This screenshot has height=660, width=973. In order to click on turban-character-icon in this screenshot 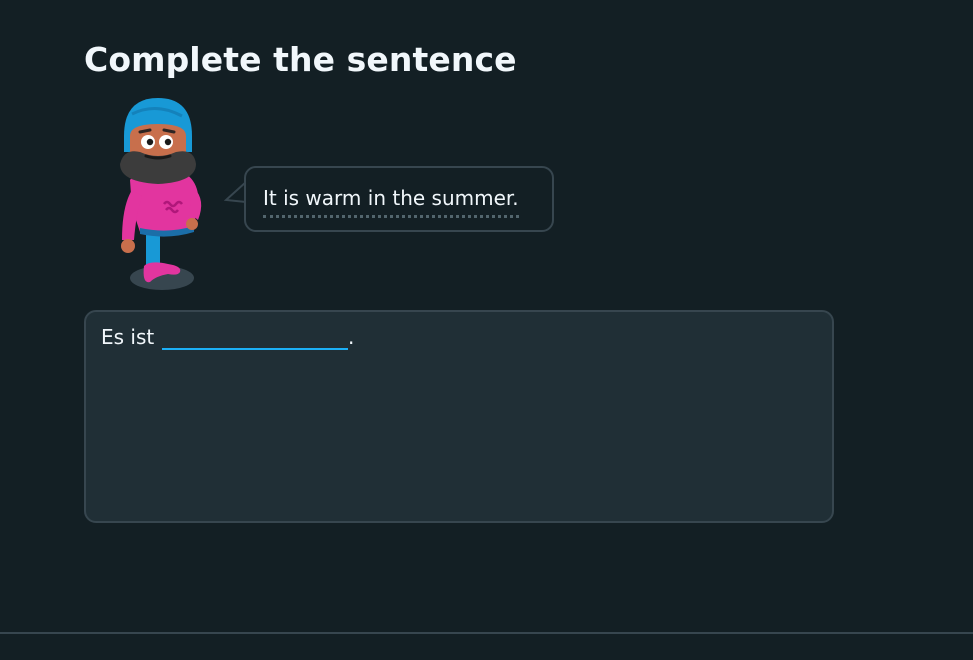, I will do `click(161, 194)`.